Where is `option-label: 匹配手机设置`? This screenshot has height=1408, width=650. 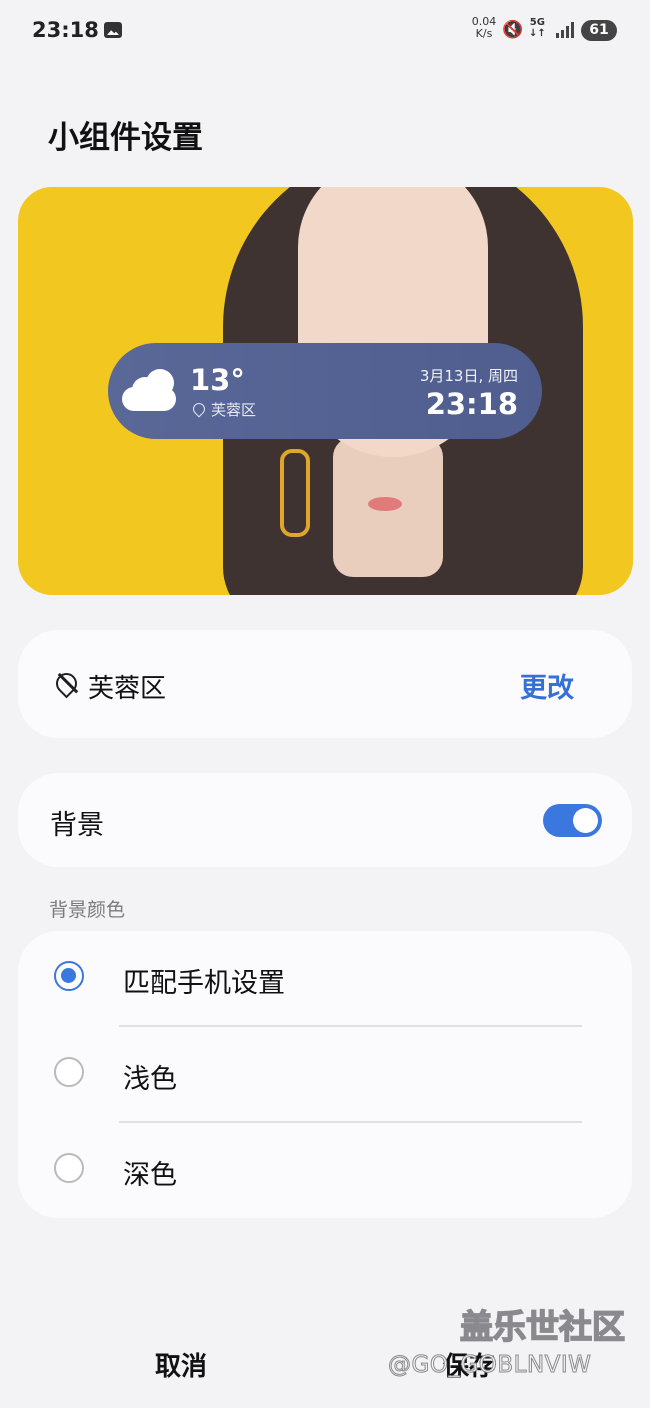 option-label: 匹配手机设置 is located at coordinates (204, 983).